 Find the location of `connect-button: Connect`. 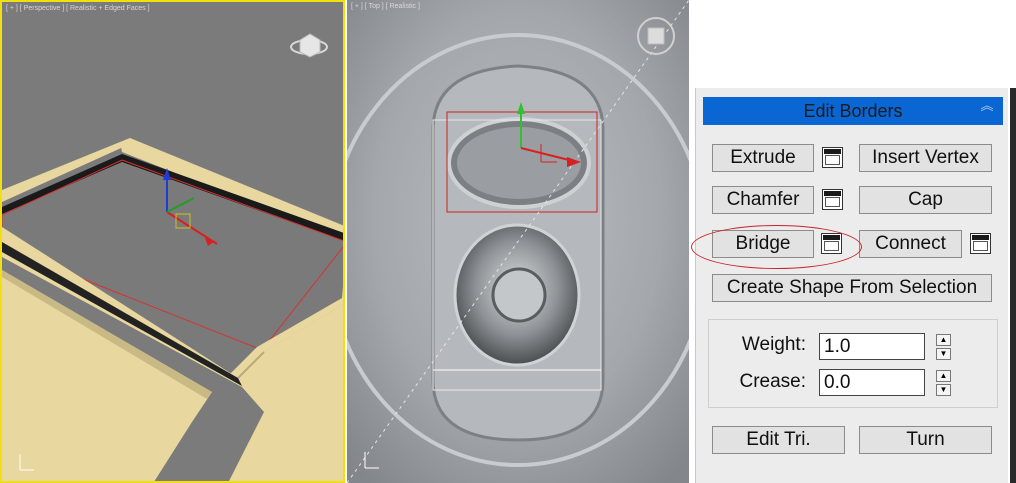

connect-button: Connect is located at coordinates (910, 244).